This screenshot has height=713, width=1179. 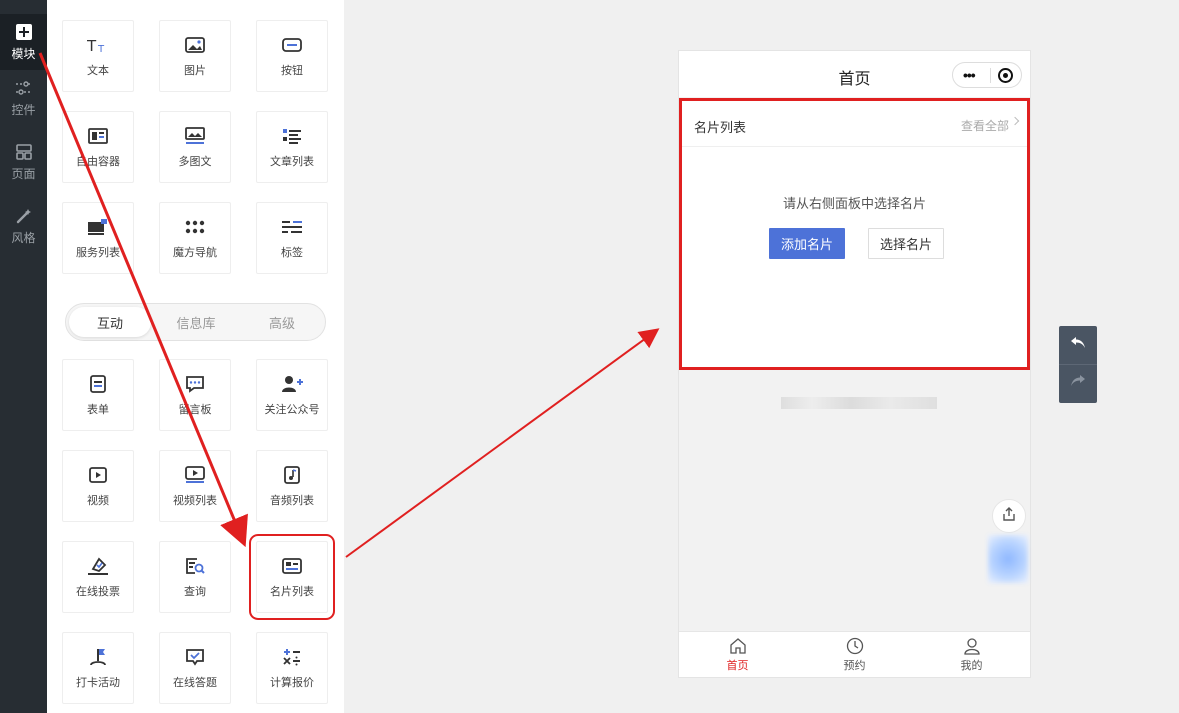 I want to click on vote-icon, so click(x=98, y=566).